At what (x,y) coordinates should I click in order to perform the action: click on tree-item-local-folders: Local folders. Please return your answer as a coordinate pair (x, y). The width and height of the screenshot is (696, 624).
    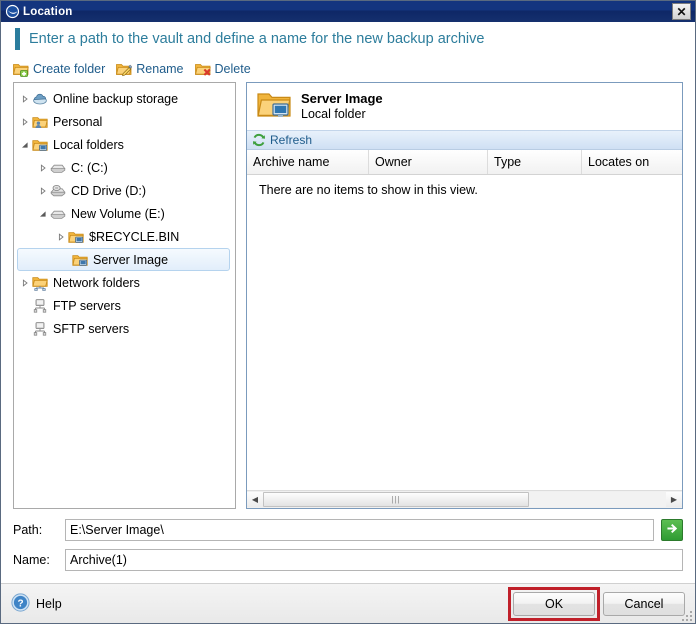
    Looking at the image, I should click on (124, 144).